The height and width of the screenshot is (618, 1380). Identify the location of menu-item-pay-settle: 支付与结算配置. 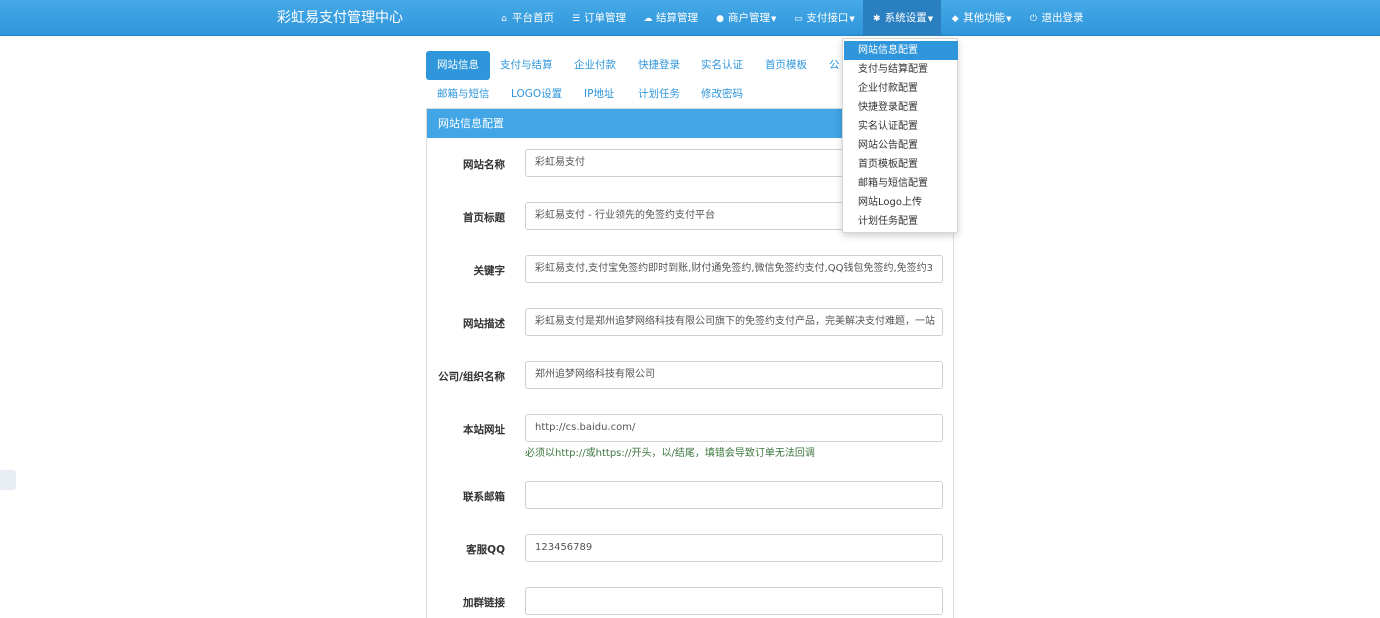
(901, 69).